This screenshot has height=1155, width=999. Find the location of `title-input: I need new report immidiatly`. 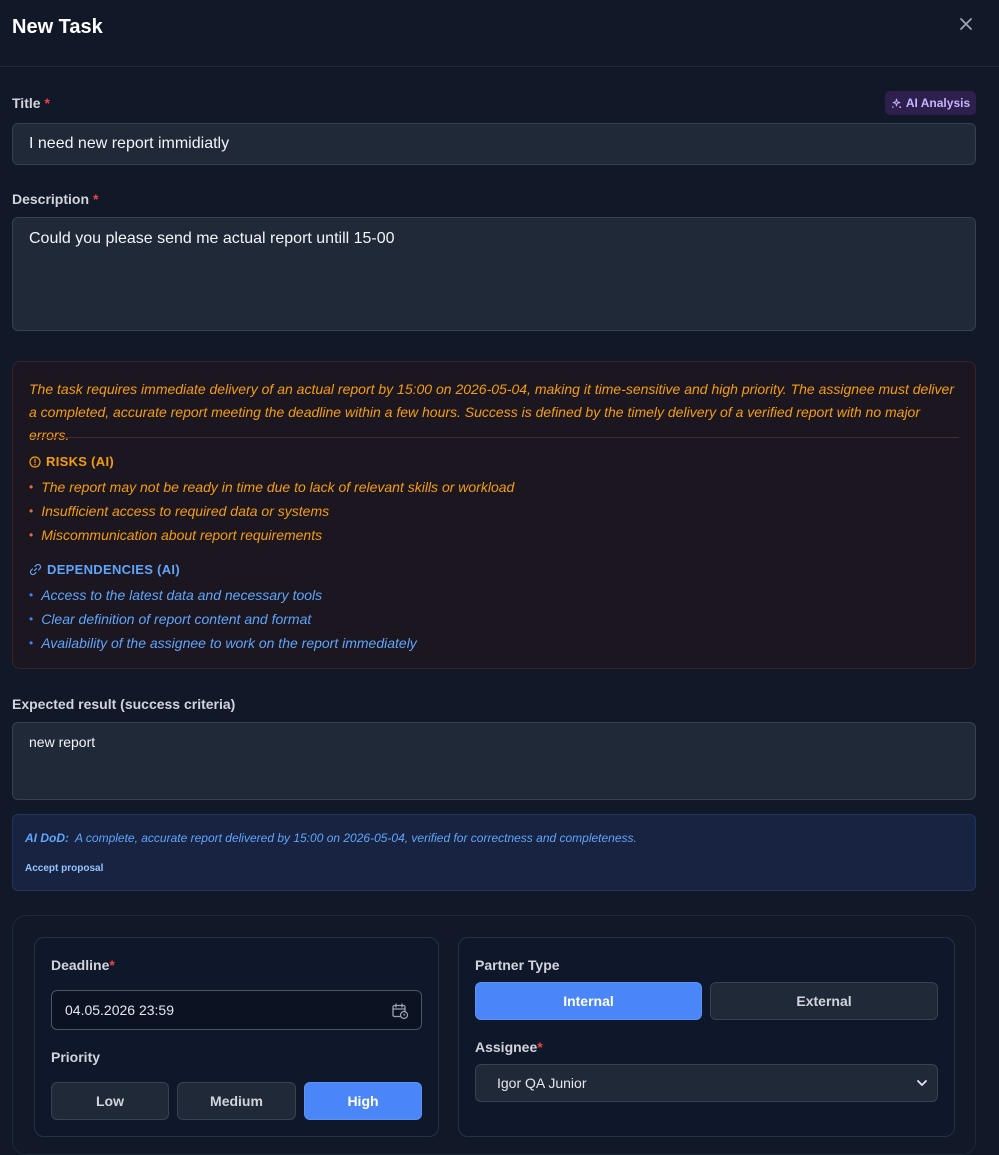

title-input: I need new report immidiatly is located at coordinates (494, 144).